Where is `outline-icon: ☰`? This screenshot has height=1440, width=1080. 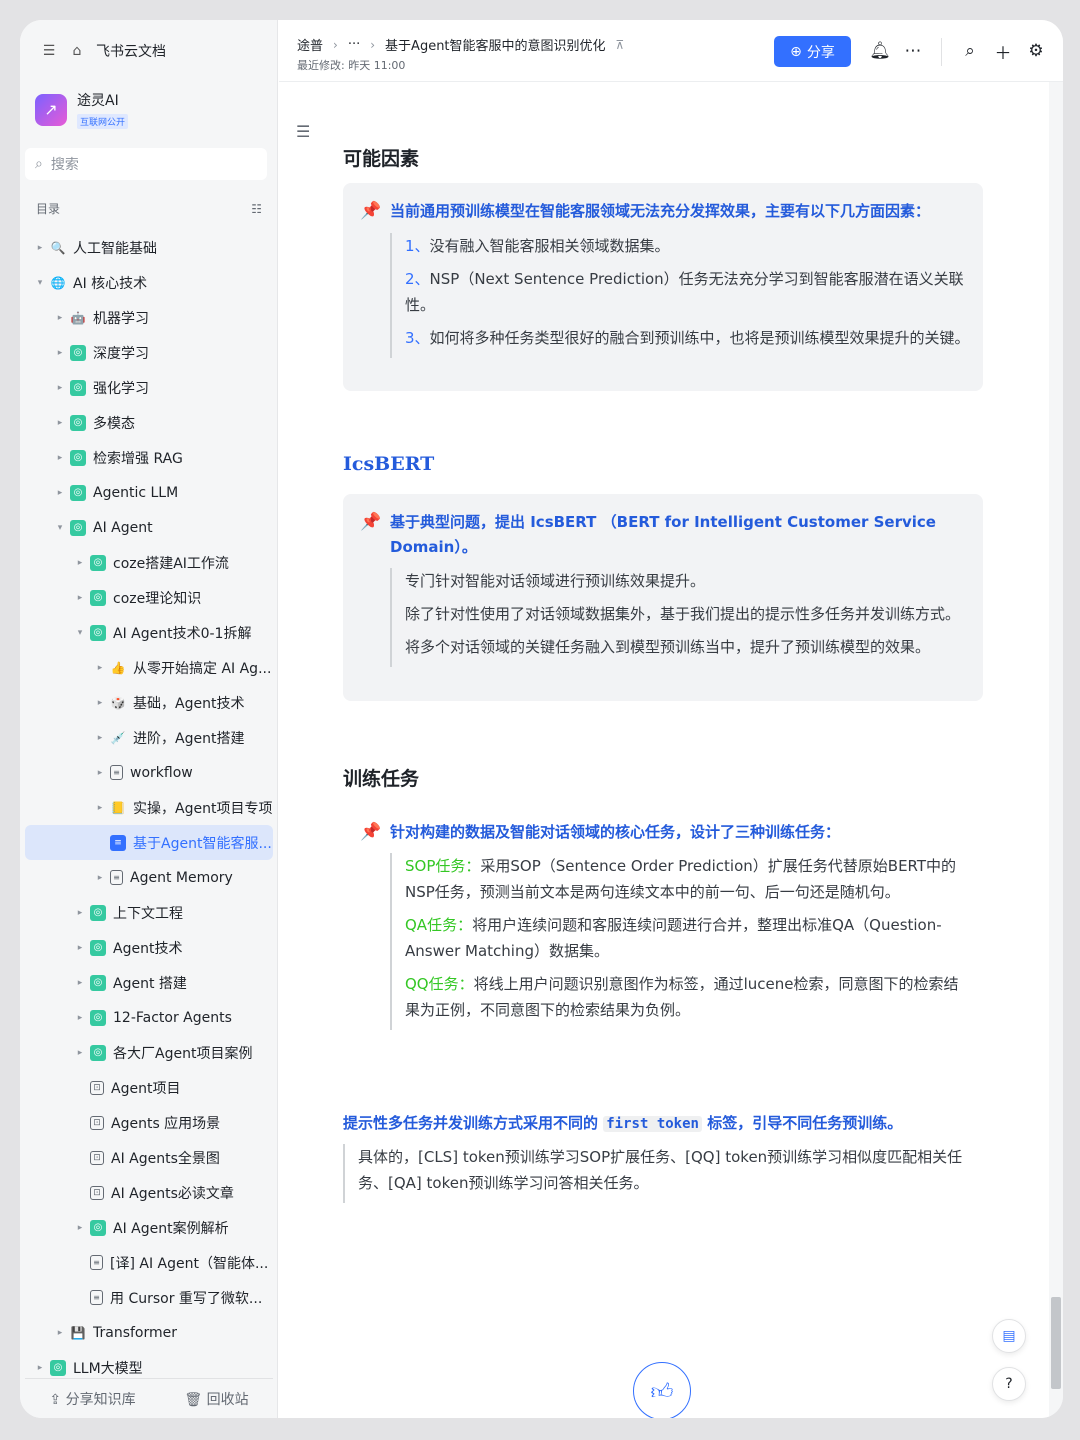
outline-icon: ☰ is located at coordinates (303, 131).